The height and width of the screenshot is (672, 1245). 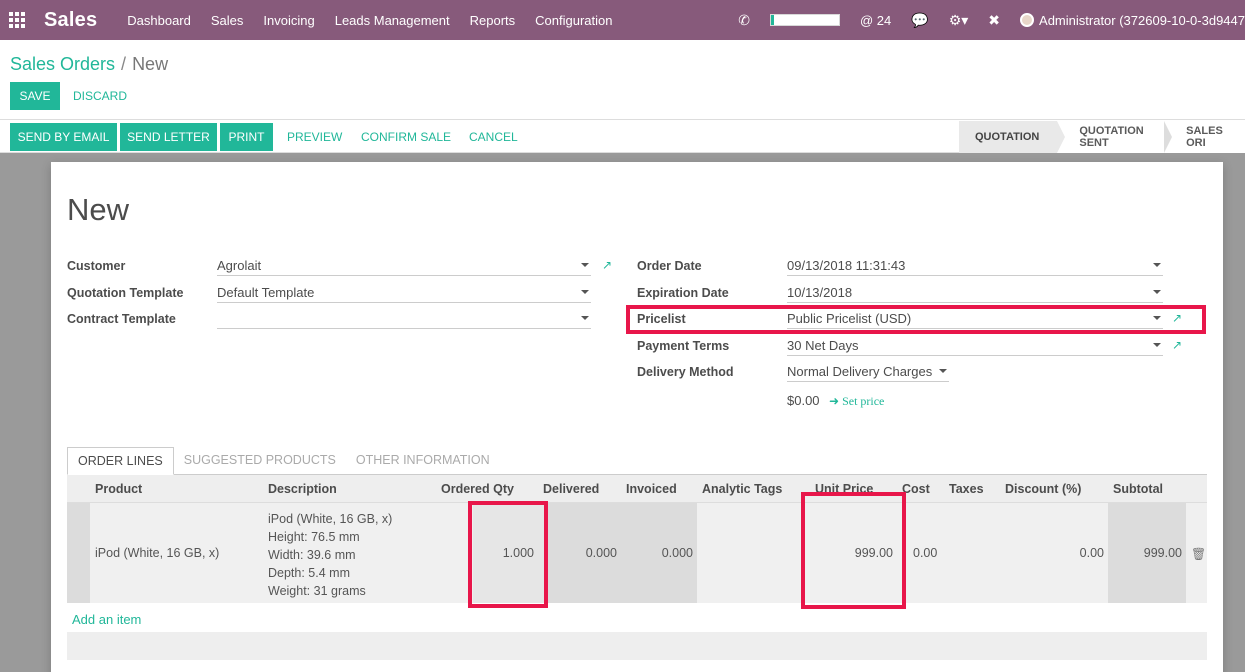 What do you see at coordinates (493, 137) in the screenshot?
I see `cancel-button: CANCEL` at bounding box center [493, 137].